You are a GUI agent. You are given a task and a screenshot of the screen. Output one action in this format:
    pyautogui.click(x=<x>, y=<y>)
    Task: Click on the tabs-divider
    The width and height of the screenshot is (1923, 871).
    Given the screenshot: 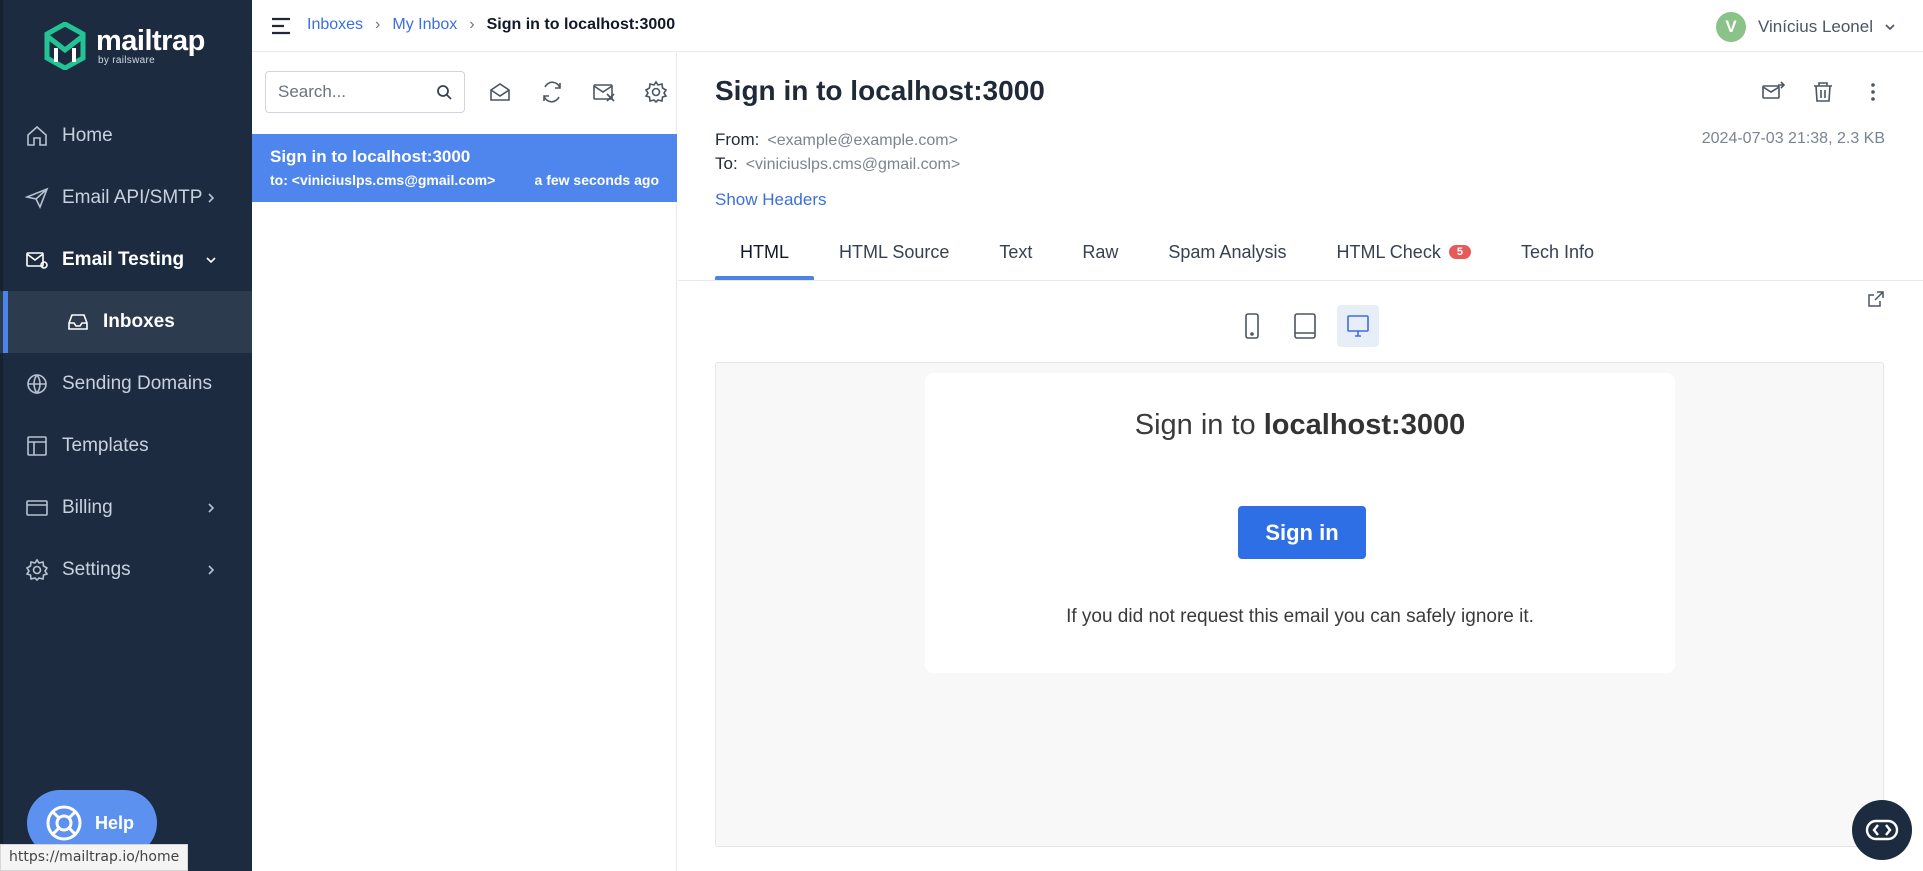 What is the action you would take?
    pyautogui.click(x=1300, y=280)
    